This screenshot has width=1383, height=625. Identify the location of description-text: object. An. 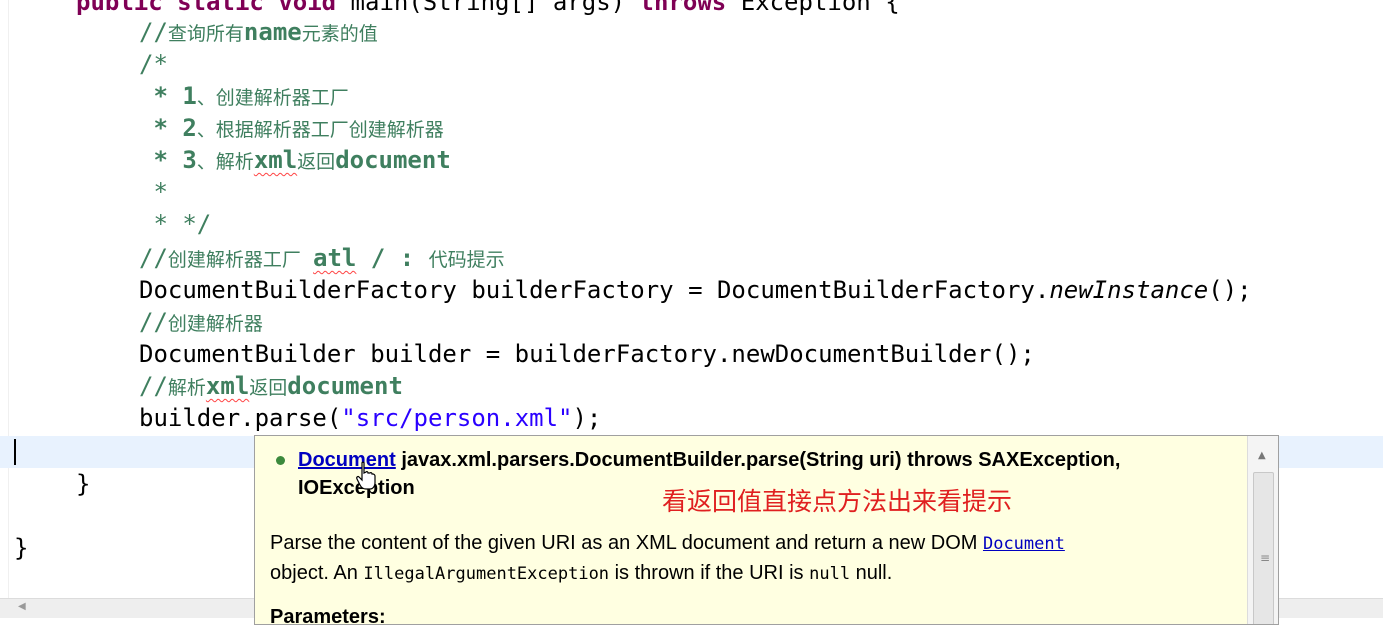
(317, 573).